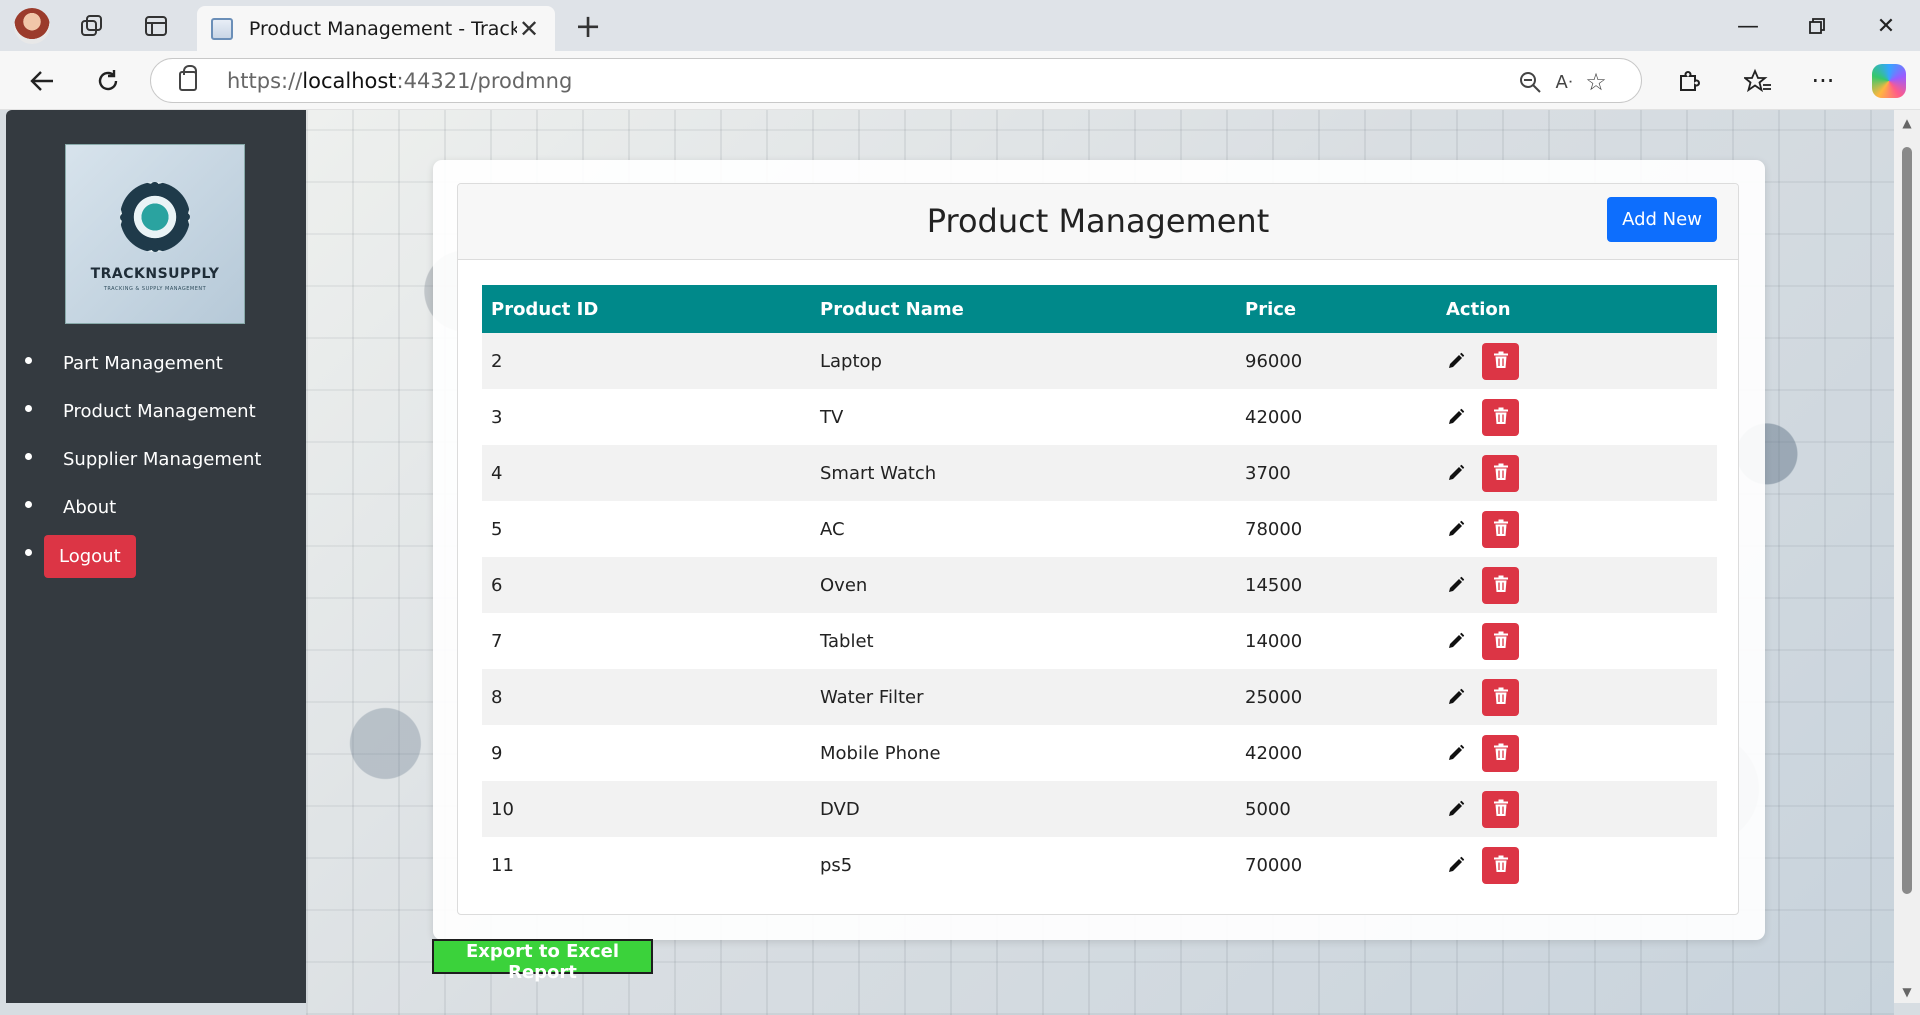 Image resolution: width=1920 pixels, height=1015 pixels. I want to click on column-header-action: Action, so click(1478, 309).